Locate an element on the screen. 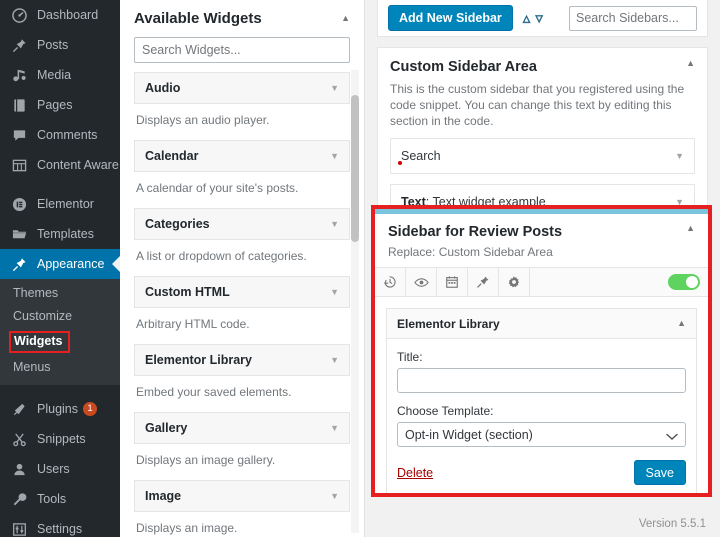 This screenshot has width=720, height=537. add-new-sidebar-button: Add New Sidebar is located at coordinates (450, 18).